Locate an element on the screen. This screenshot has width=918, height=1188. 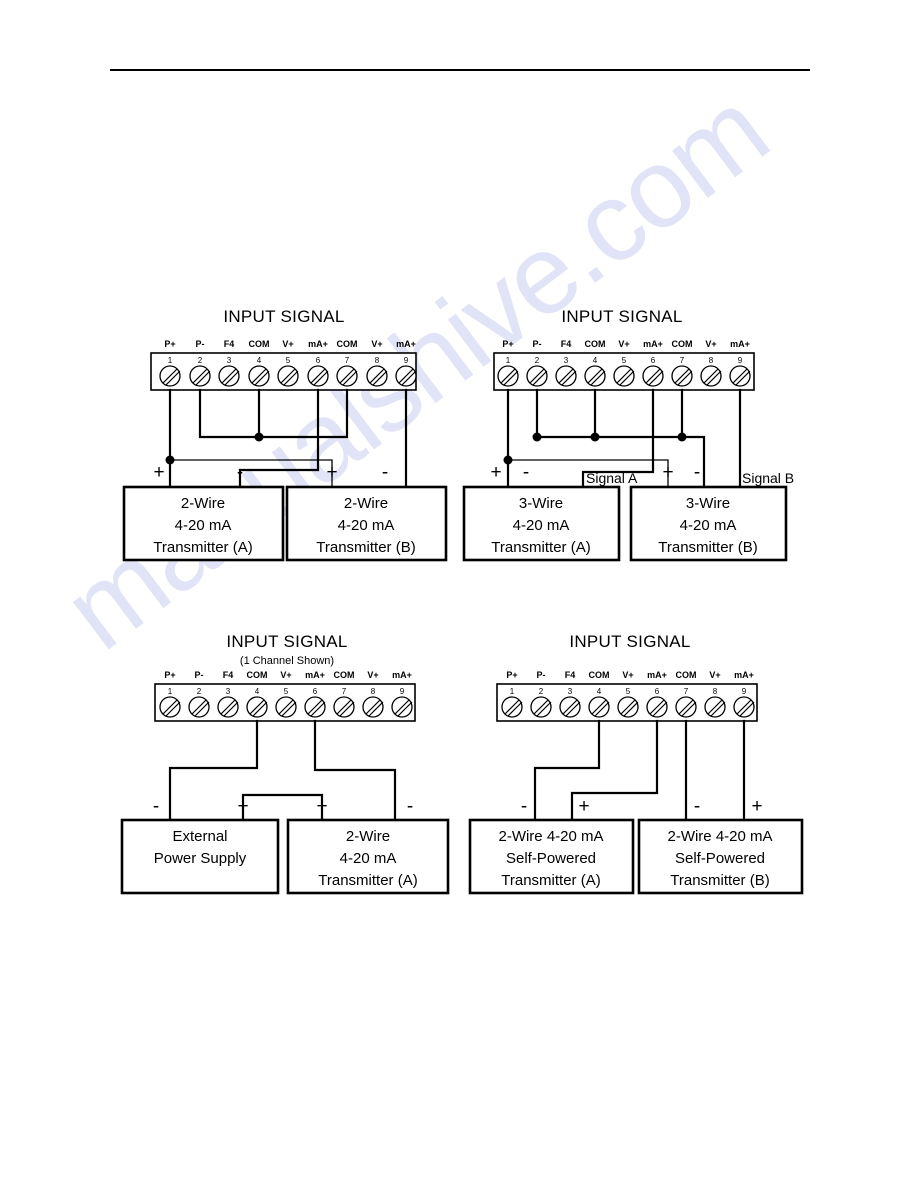
wire-junction-dot is located at coordinates (170, 460).